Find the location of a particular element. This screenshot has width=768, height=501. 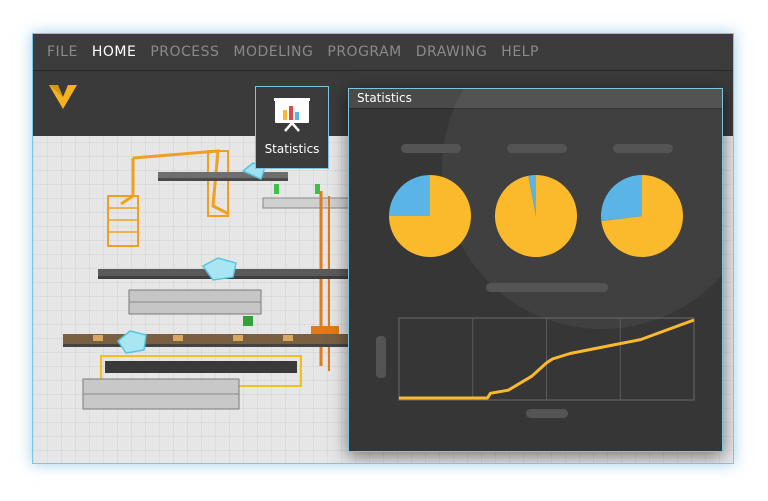

menu-file: FILE is located at coordinates (62, 52).